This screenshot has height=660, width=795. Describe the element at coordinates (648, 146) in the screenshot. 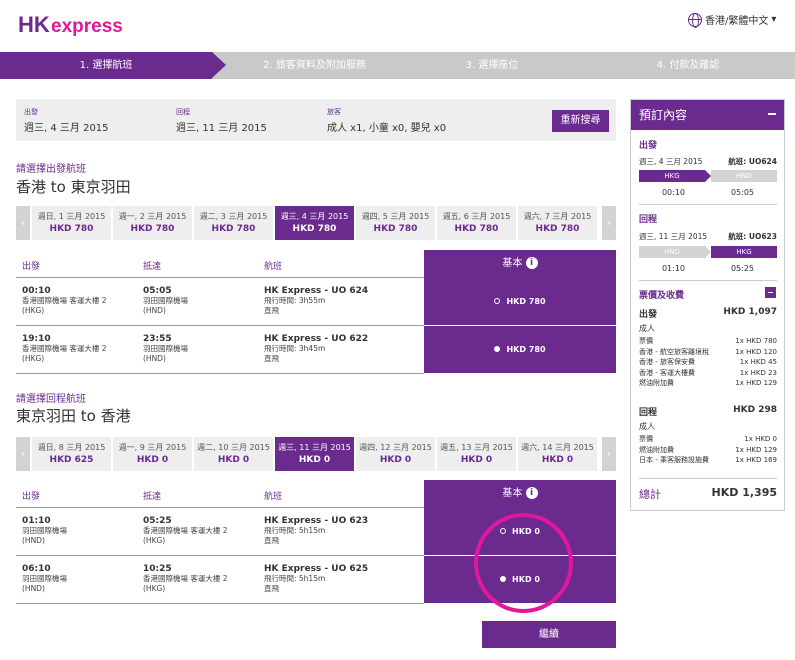

I see `summary-out-title: 出發` at that location.